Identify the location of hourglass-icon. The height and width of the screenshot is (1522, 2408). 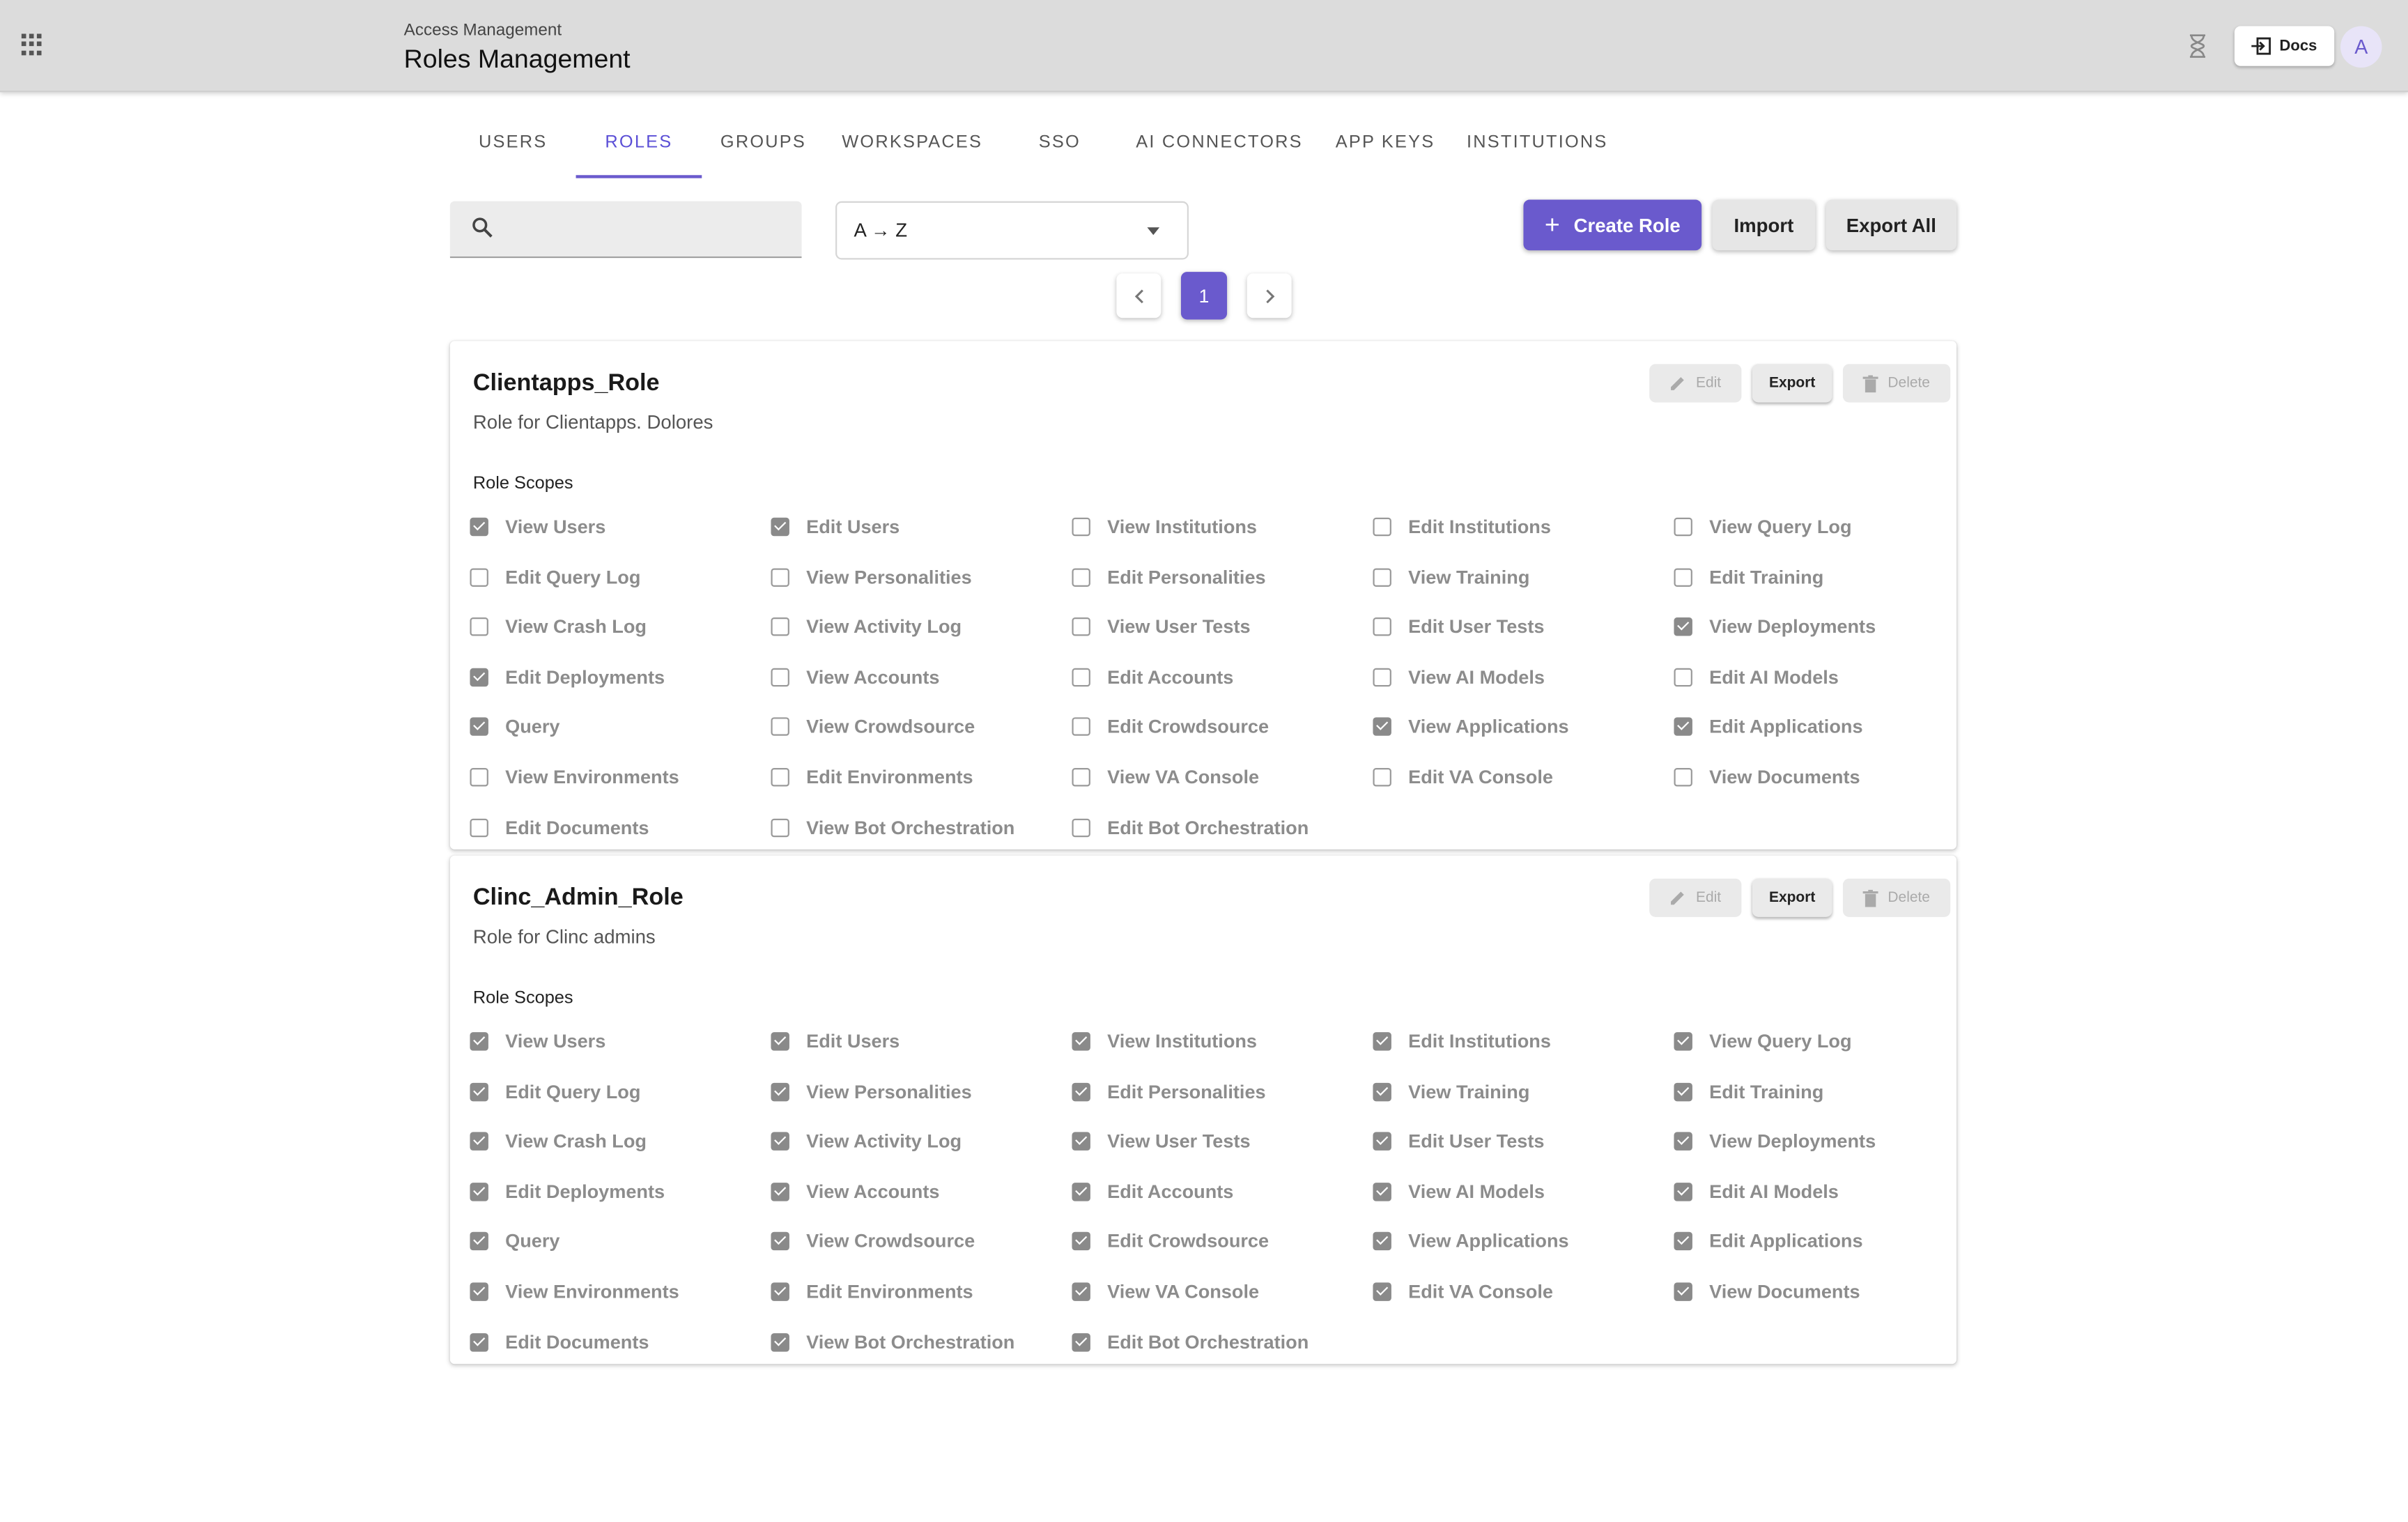
(2198, 45).